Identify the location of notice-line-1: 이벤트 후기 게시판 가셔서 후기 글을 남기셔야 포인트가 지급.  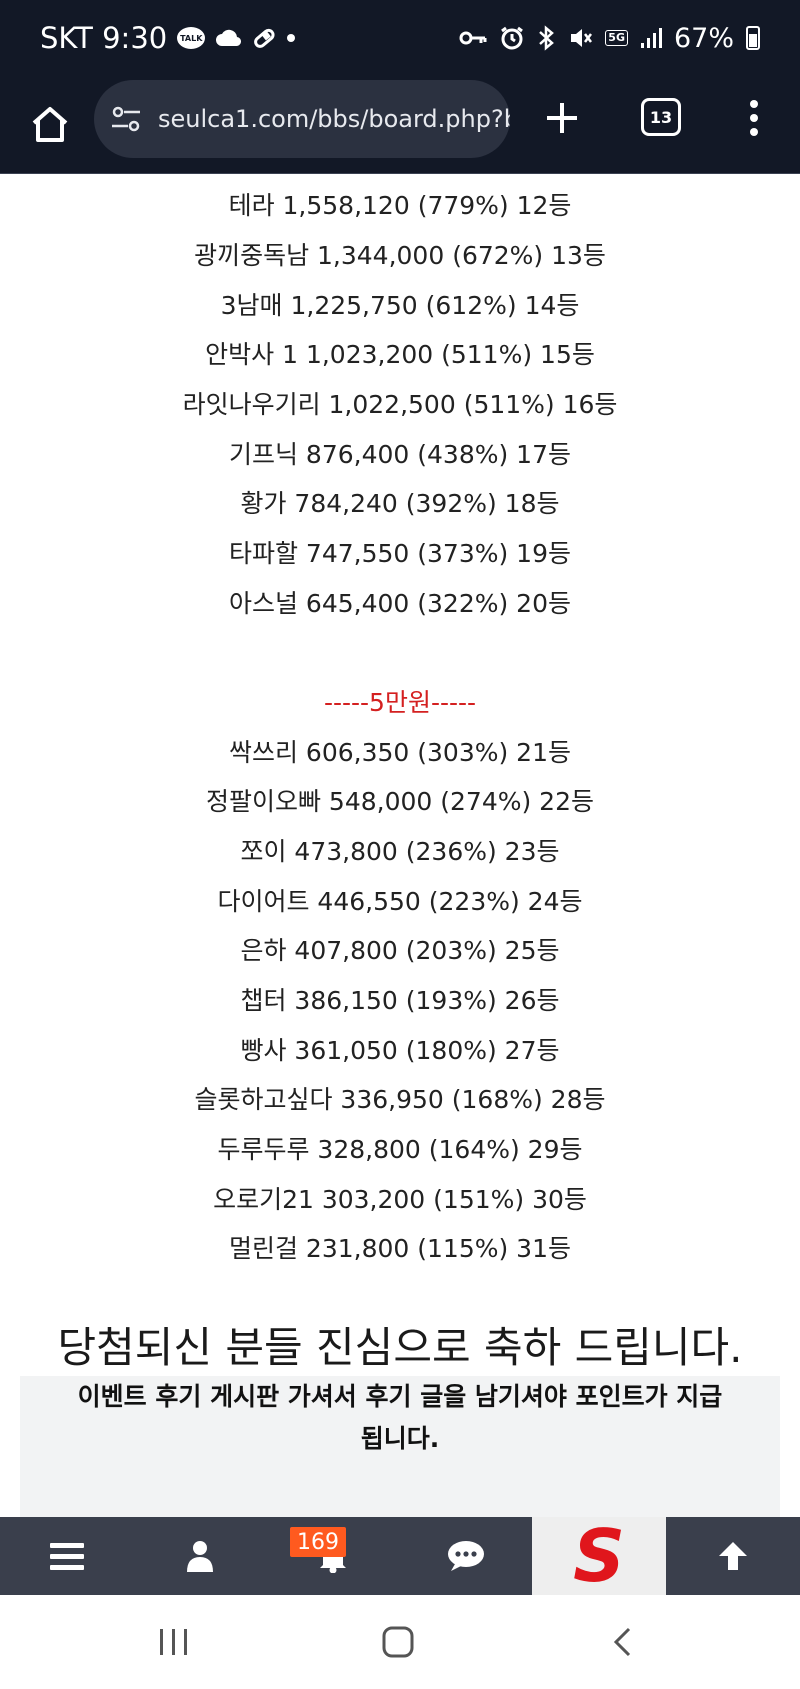
(400, 1396).